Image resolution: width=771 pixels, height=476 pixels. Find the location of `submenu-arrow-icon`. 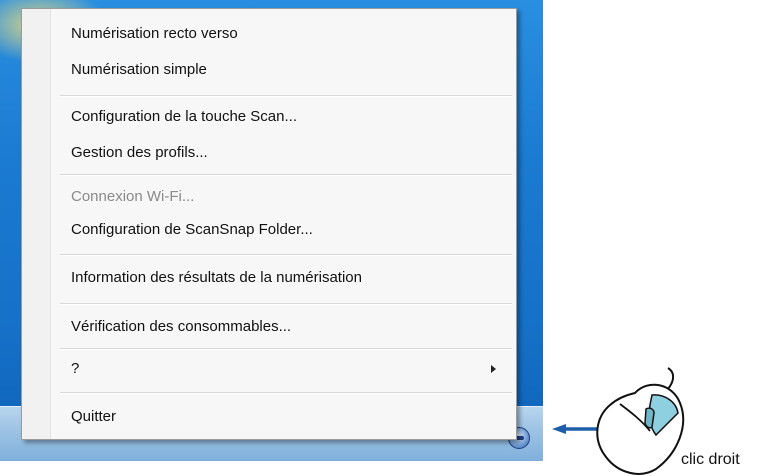

submenu-arrow-icon is located at coordinates (493, 369).